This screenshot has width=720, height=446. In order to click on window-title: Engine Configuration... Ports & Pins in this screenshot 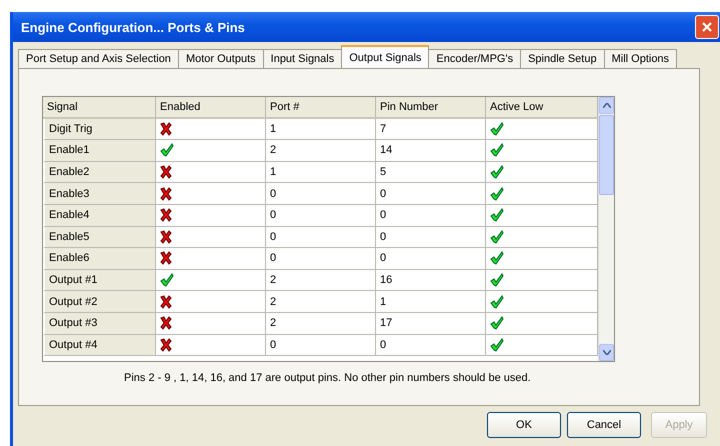, I will do `click(133, 27)`.